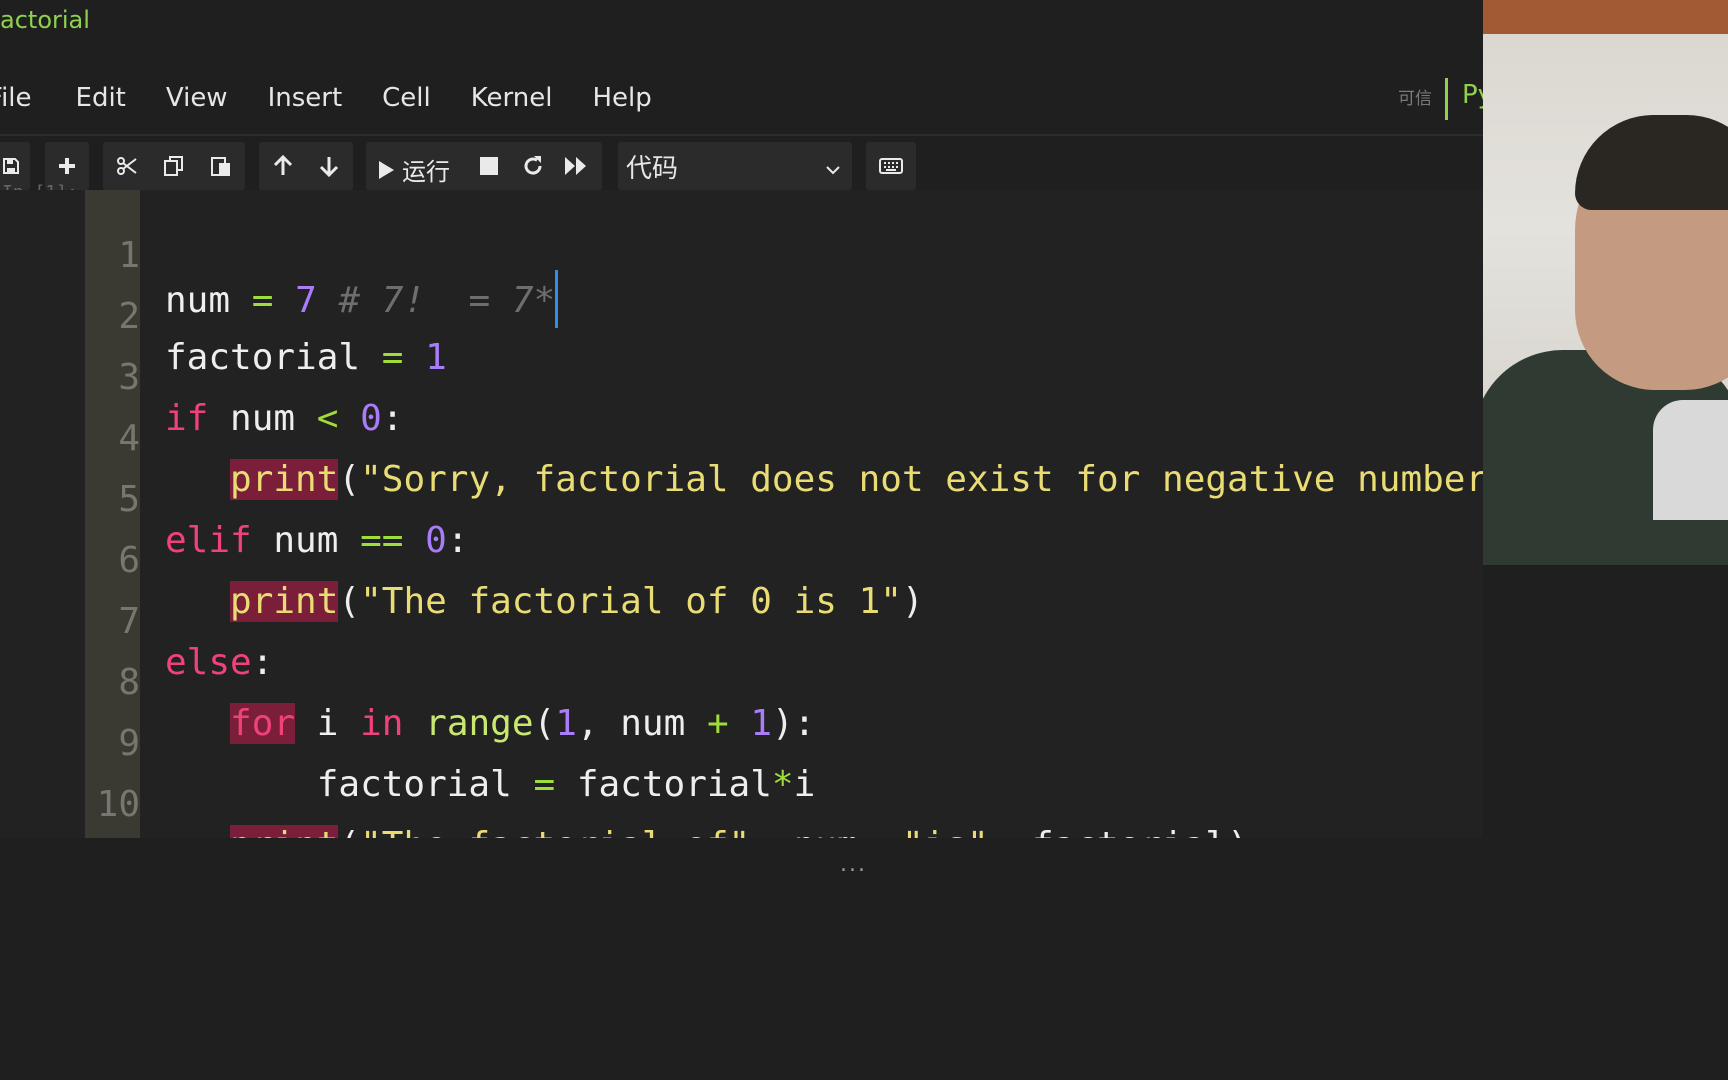  I want to click on menubar: File Edit View Insert Cell Kernel Help, so click(346, 98).